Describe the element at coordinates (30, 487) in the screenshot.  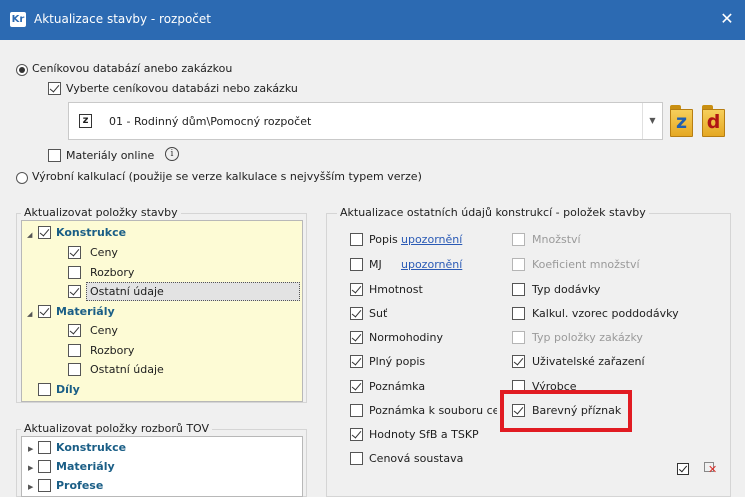
I see `expand-tov-profese-icon: ▶` at that location.